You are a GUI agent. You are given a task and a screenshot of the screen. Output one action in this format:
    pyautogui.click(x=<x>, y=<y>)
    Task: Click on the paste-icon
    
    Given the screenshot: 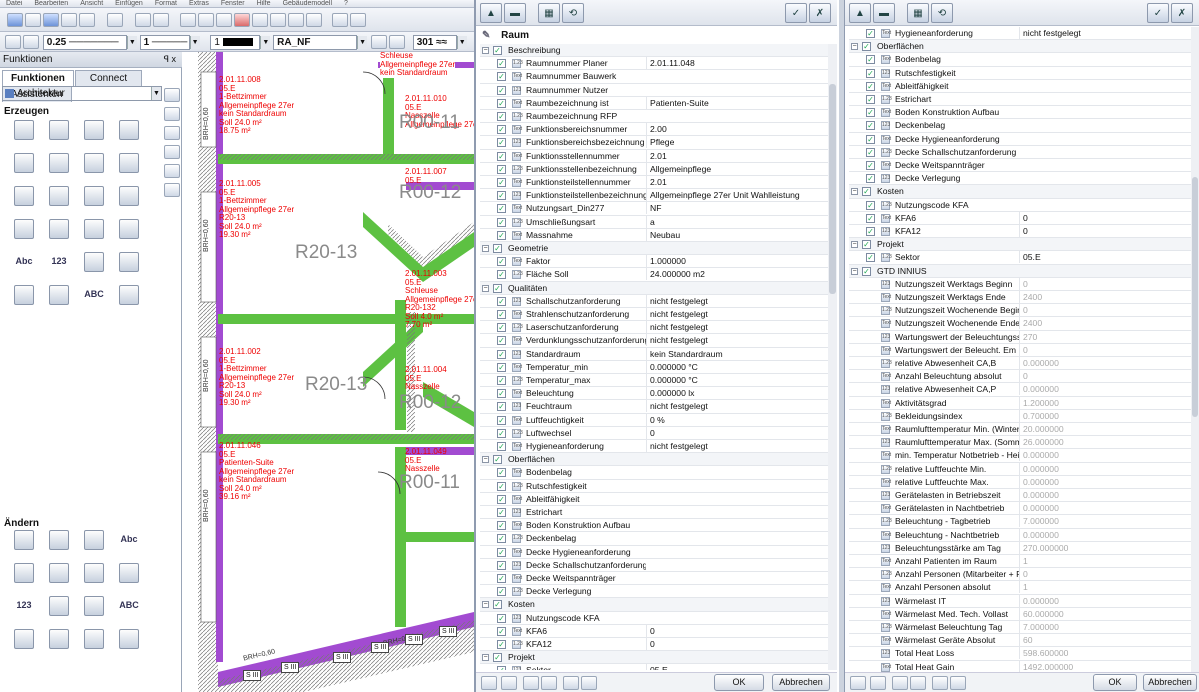 What is the action you would take?
    pyautogui.click(x=224, y=20)
    